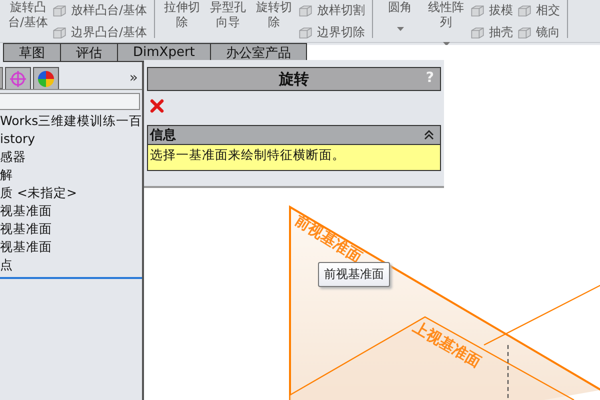 Image resolution: width=600 pixels, height=400 pixels. What do you see at coordinates (100, 10) in the screenshot?
I see `toolbar-button: 放样凸台/基体` at bounding box center [100, 10].